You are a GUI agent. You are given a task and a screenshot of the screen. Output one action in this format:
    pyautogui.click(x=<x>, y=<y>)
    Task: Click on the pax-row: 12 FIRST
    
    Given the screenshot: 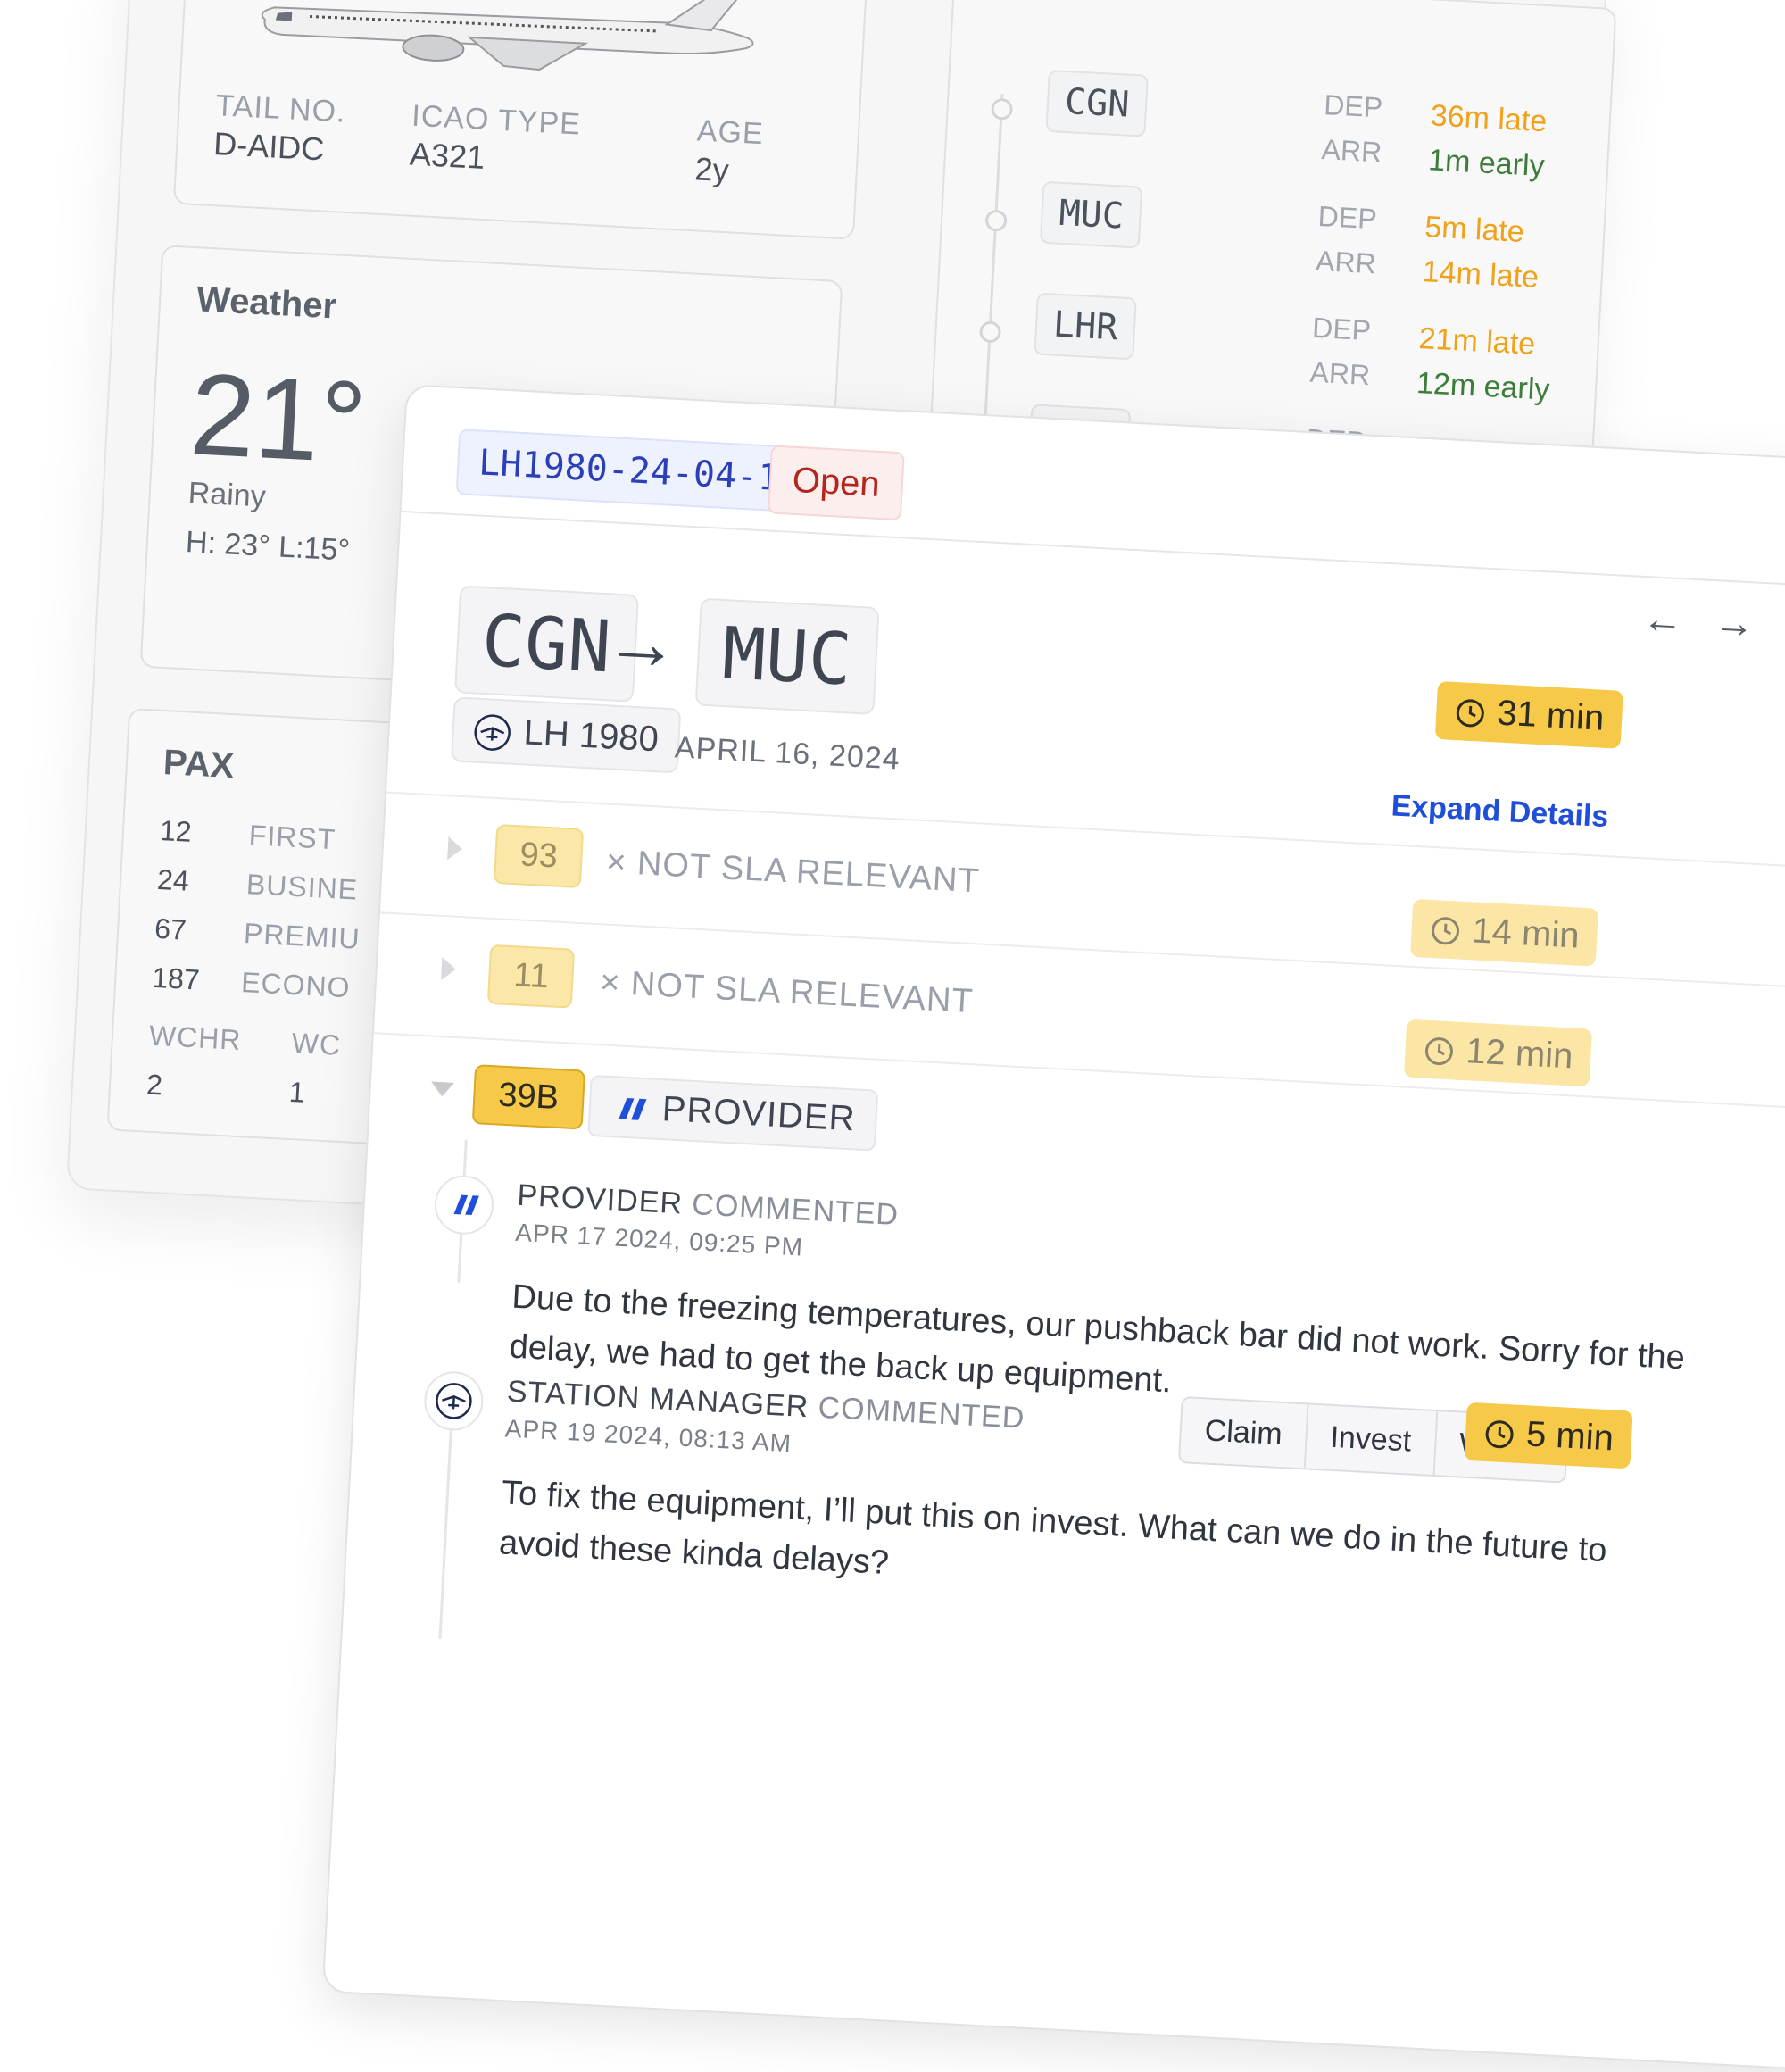 What is the action you would take?
    pyautogui.click(x=247, y=835)
    